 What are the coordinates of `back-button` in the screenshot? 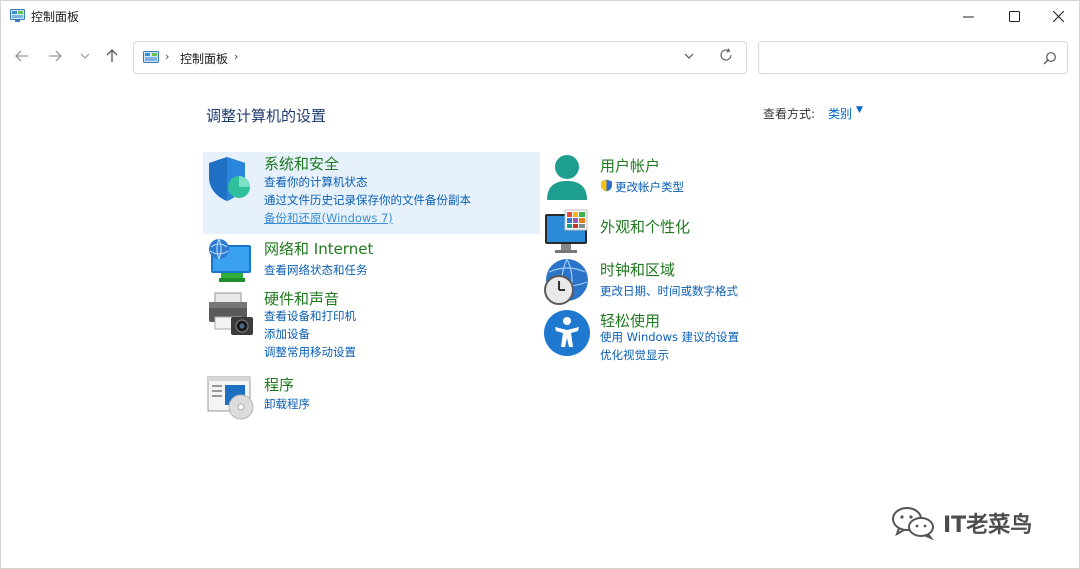 It's located at (22, 56).